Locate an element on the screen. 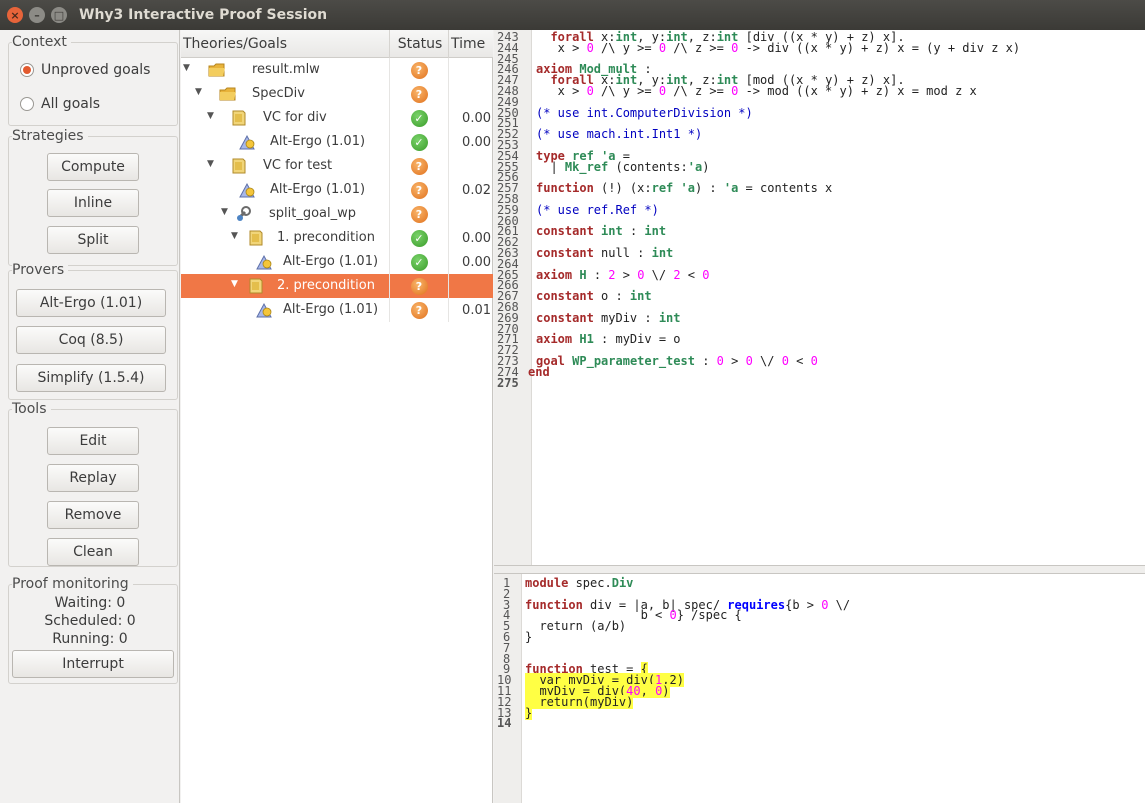 This screenshot has width=1145, height=803. tools-label: Tools is located at coordinates (31, 409).